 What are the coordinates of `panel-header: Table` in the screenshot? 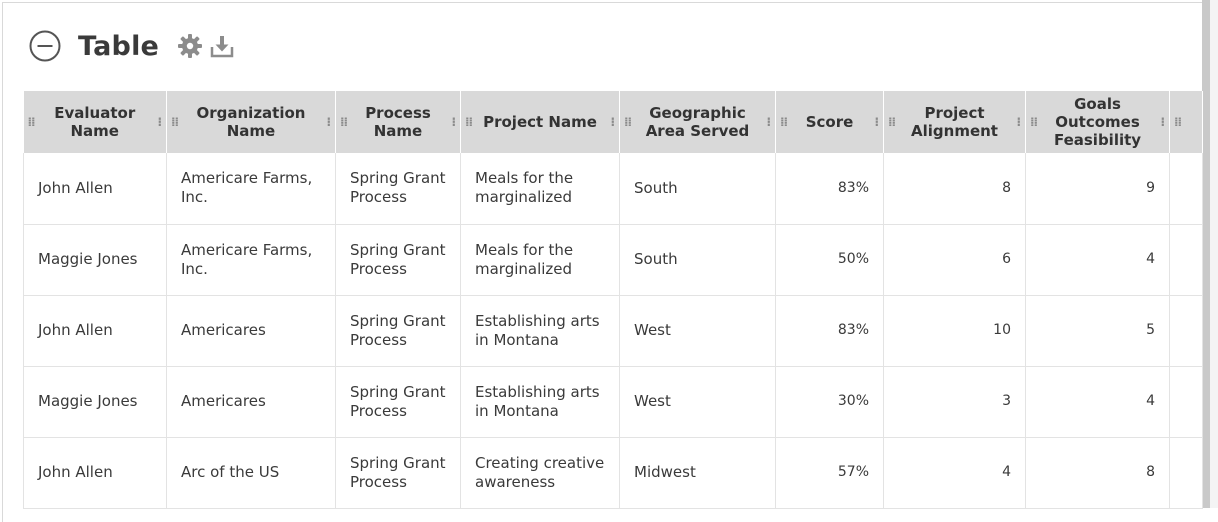 It's located at (131, 46).